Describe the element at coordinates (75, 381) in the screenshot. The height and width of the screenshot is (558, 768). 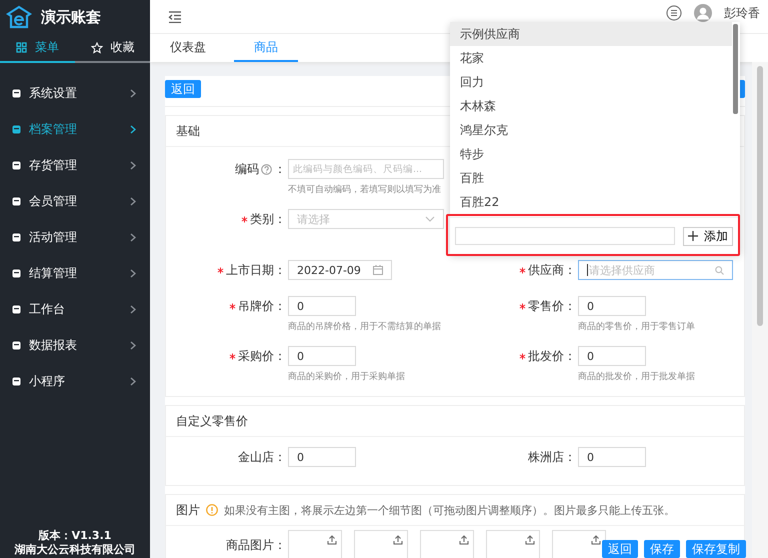
I see `menu-item: 小程序` at that location.